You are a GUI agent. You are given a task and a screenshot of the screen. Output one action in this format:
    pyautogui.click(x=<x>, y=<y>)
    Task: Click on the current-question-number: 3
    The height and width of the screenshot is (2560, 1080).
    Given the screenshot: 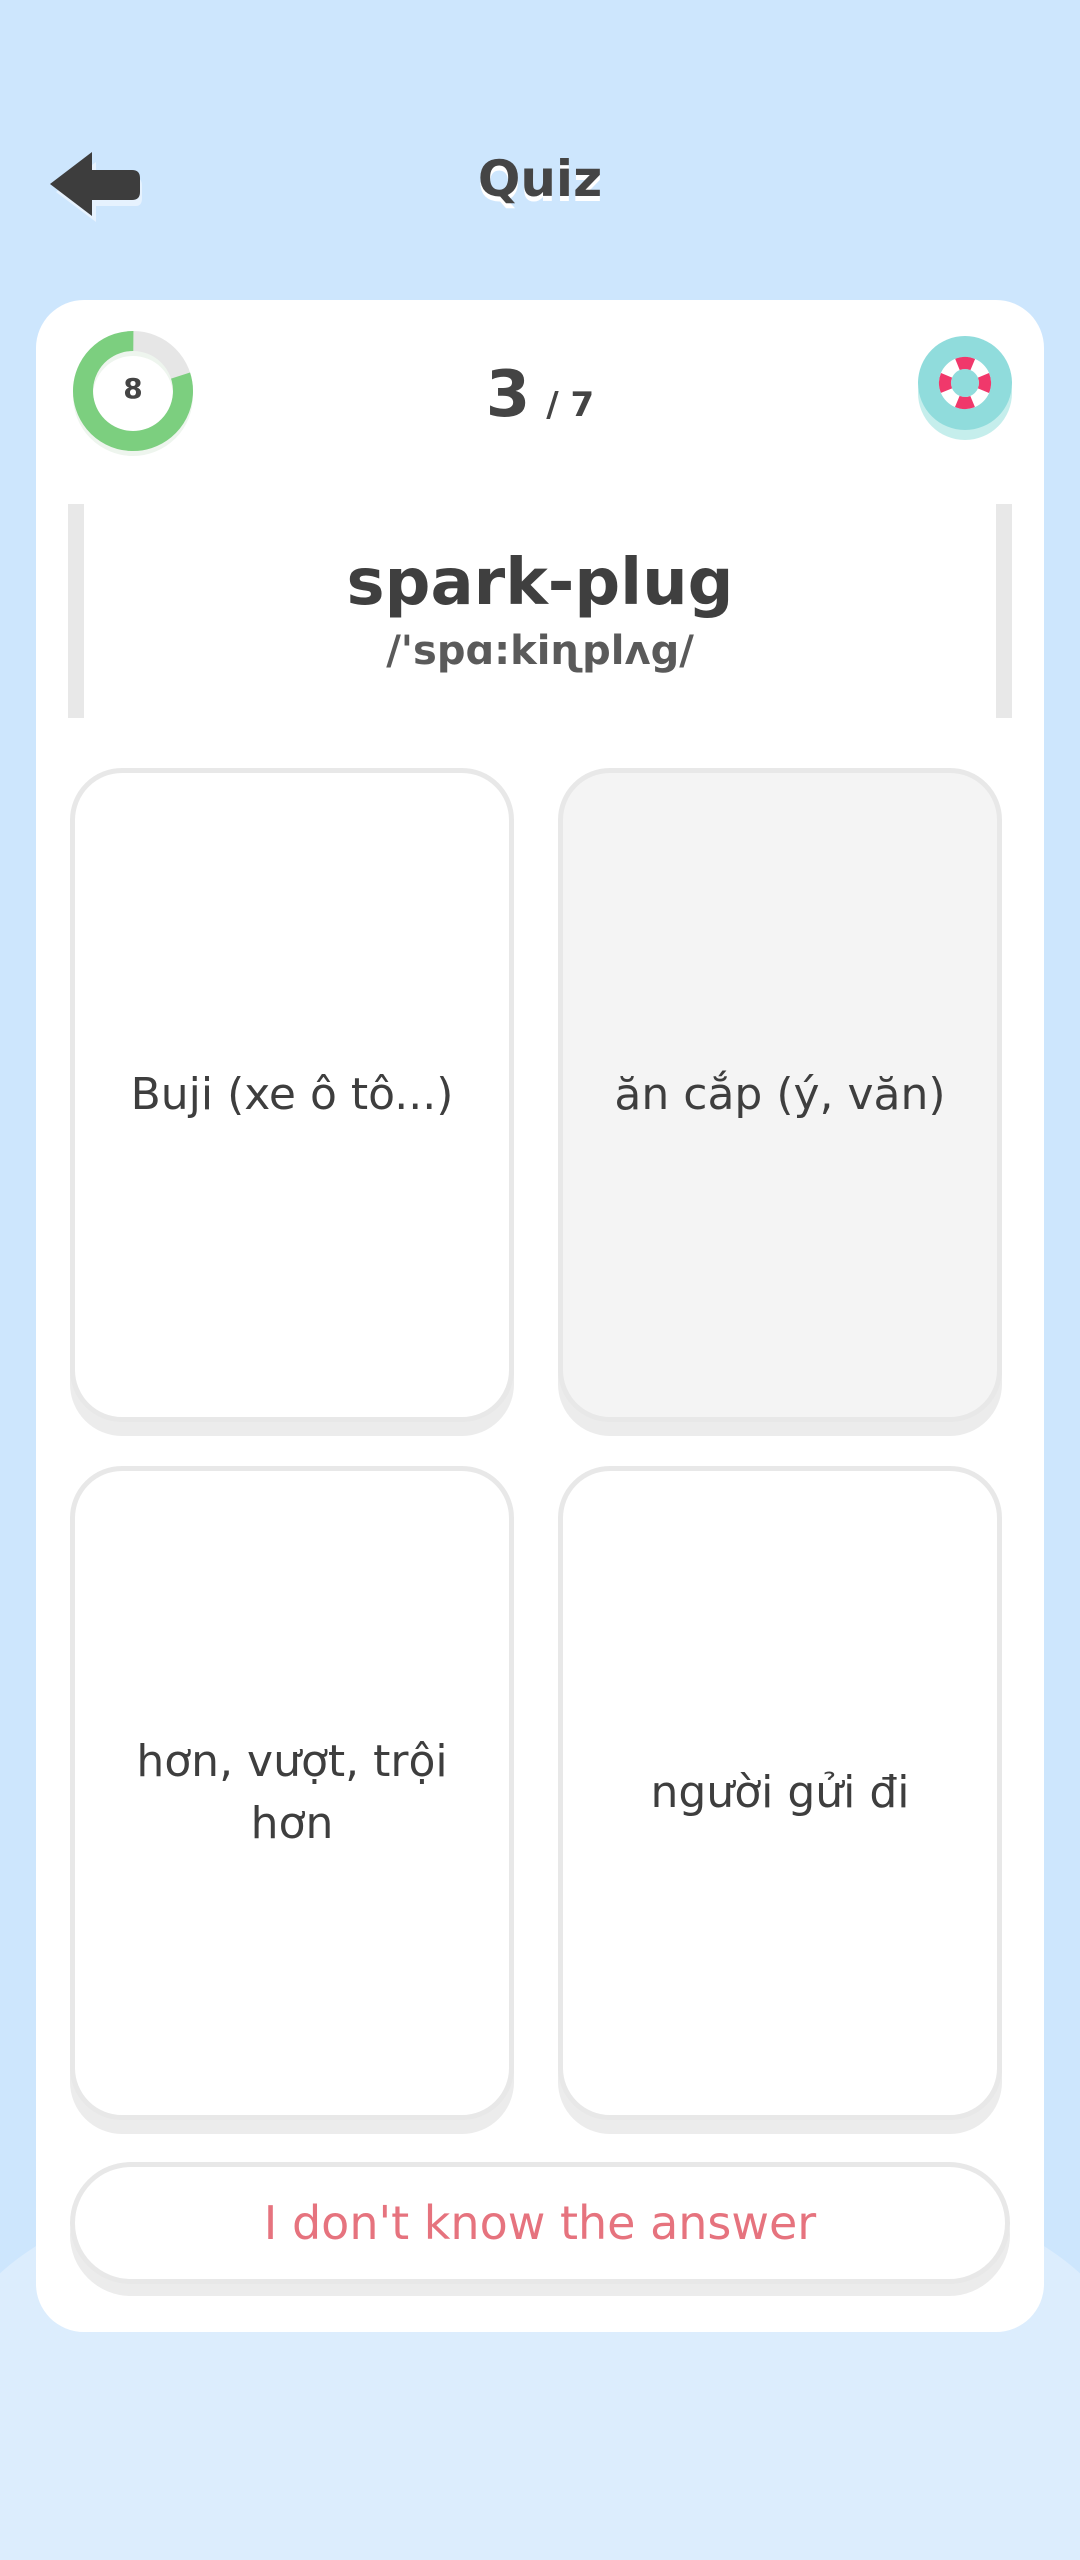 What is the action you would take?
    pyautogui.click(x=508, y=395)
    